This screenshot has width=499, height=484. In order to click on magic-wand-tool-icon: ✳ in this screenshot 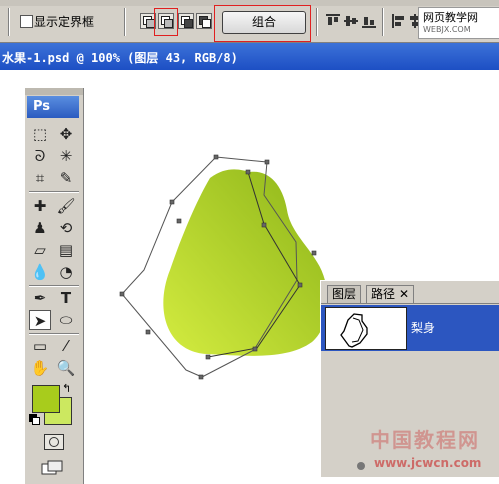, I will do `click(66, 156)`.